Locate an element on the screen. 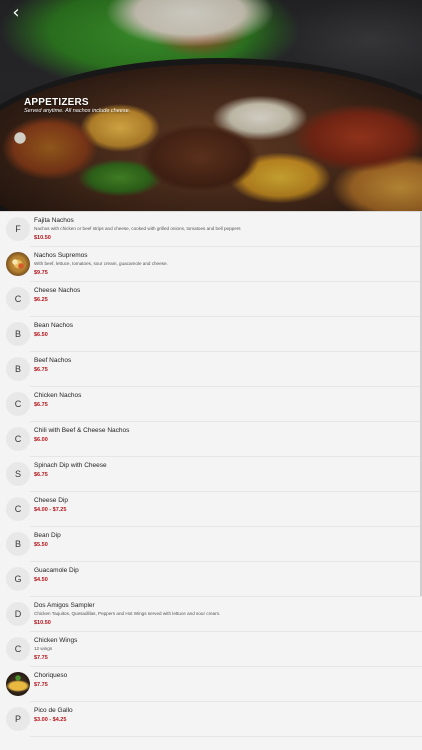 The width and height of the screenshot is (422, 750). item-initial-avatar: D is located at coordinates (18, 614).